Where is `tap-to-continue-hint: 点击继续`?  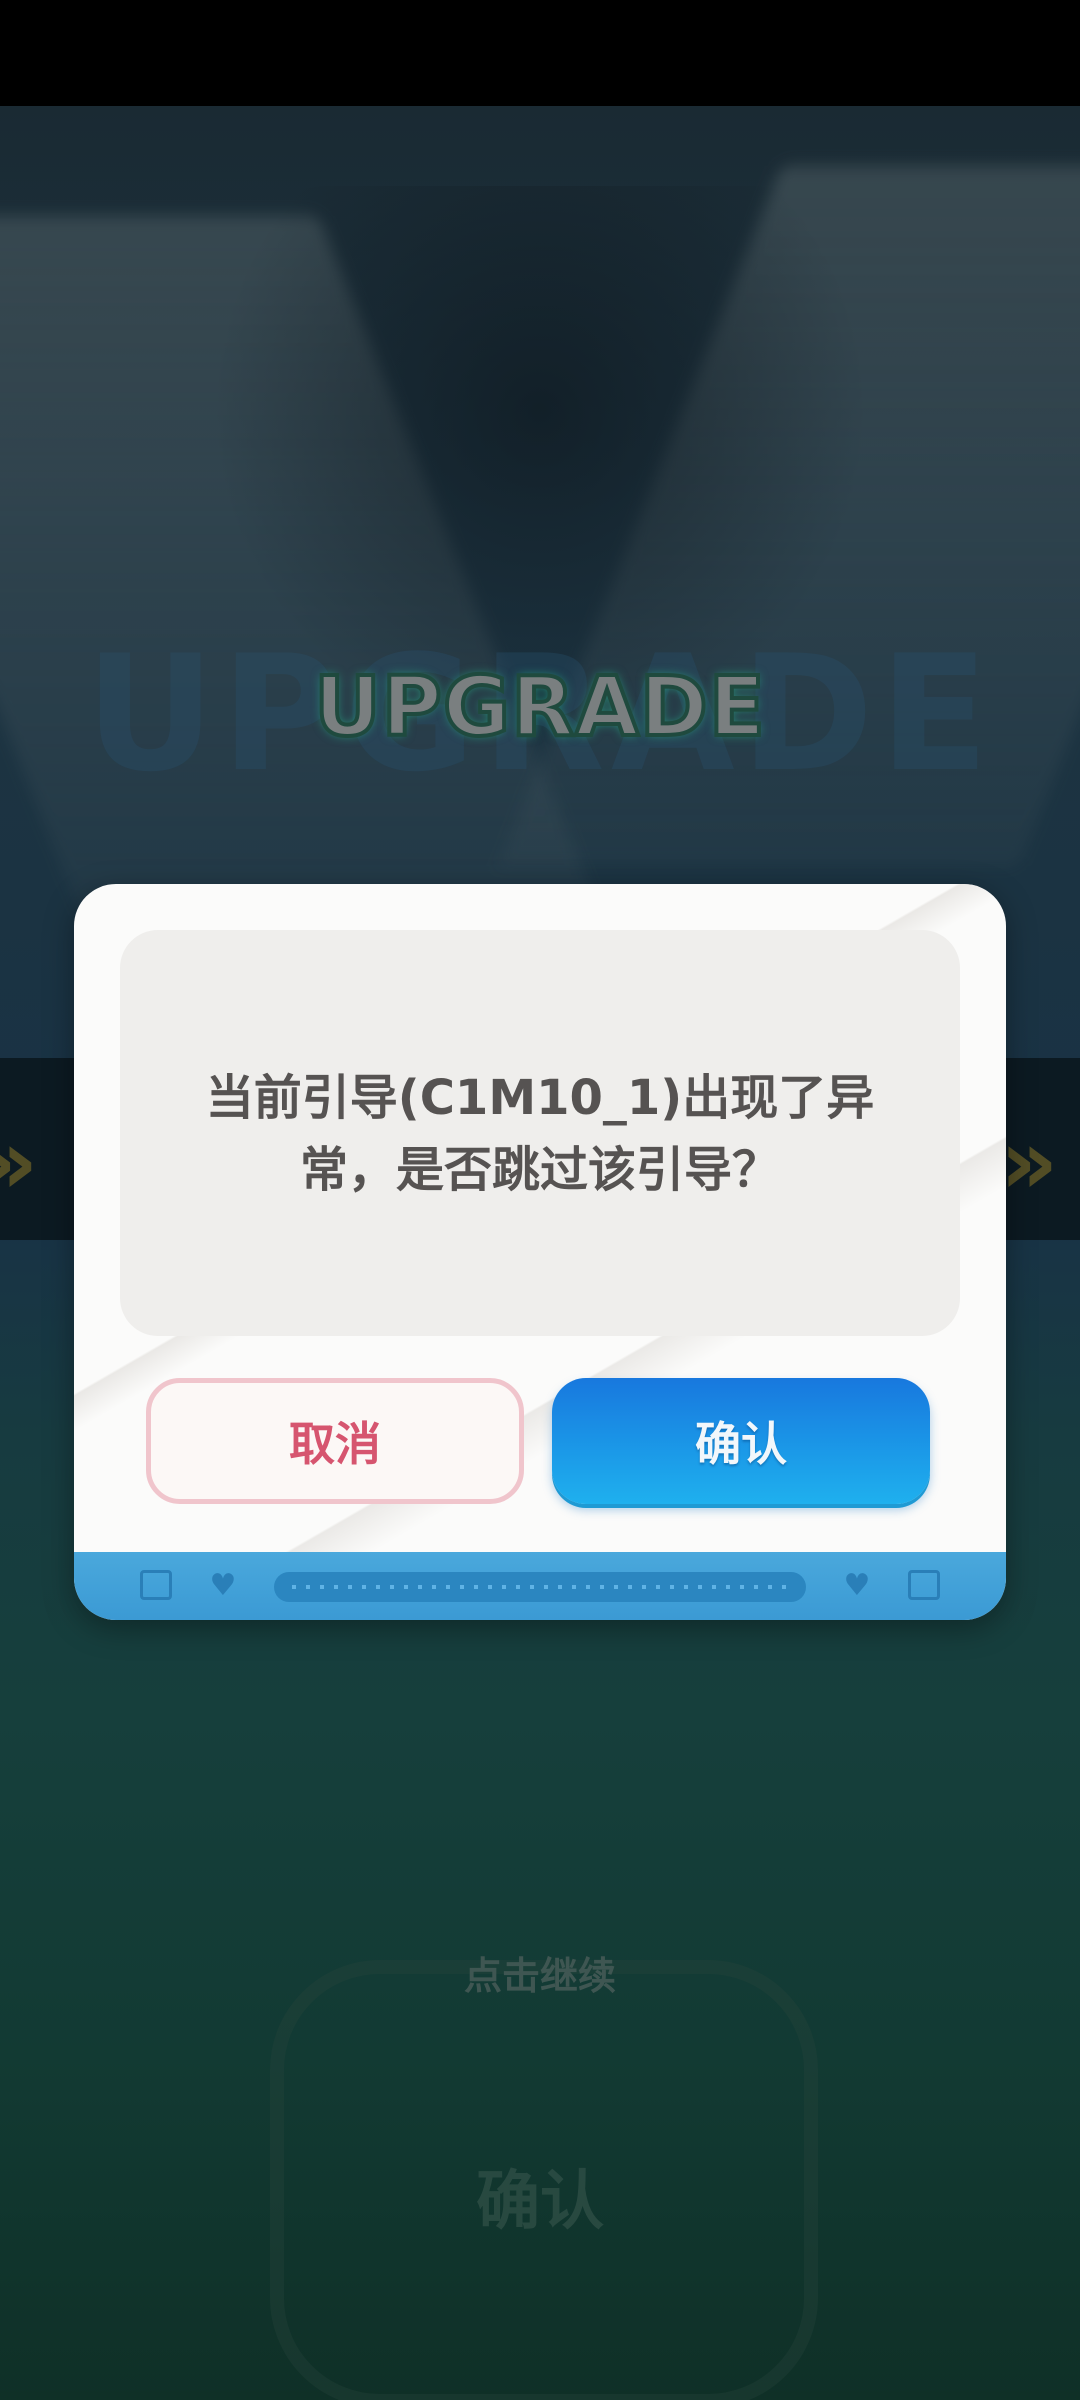
tap-to-continue-hint: 点击继续 is located at coordinates (540, 1972).